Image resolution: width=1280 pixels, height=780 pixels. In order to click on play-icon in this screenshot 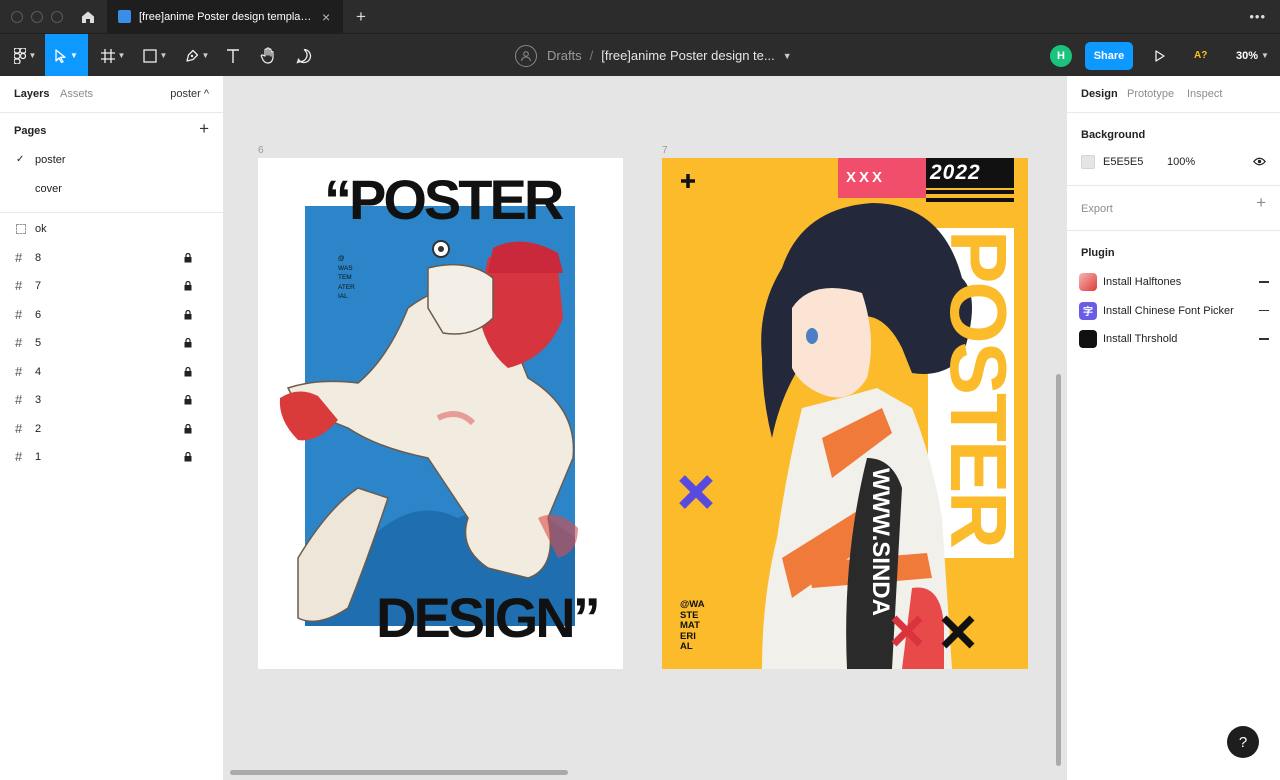, I will do `click(1160, 56)`.